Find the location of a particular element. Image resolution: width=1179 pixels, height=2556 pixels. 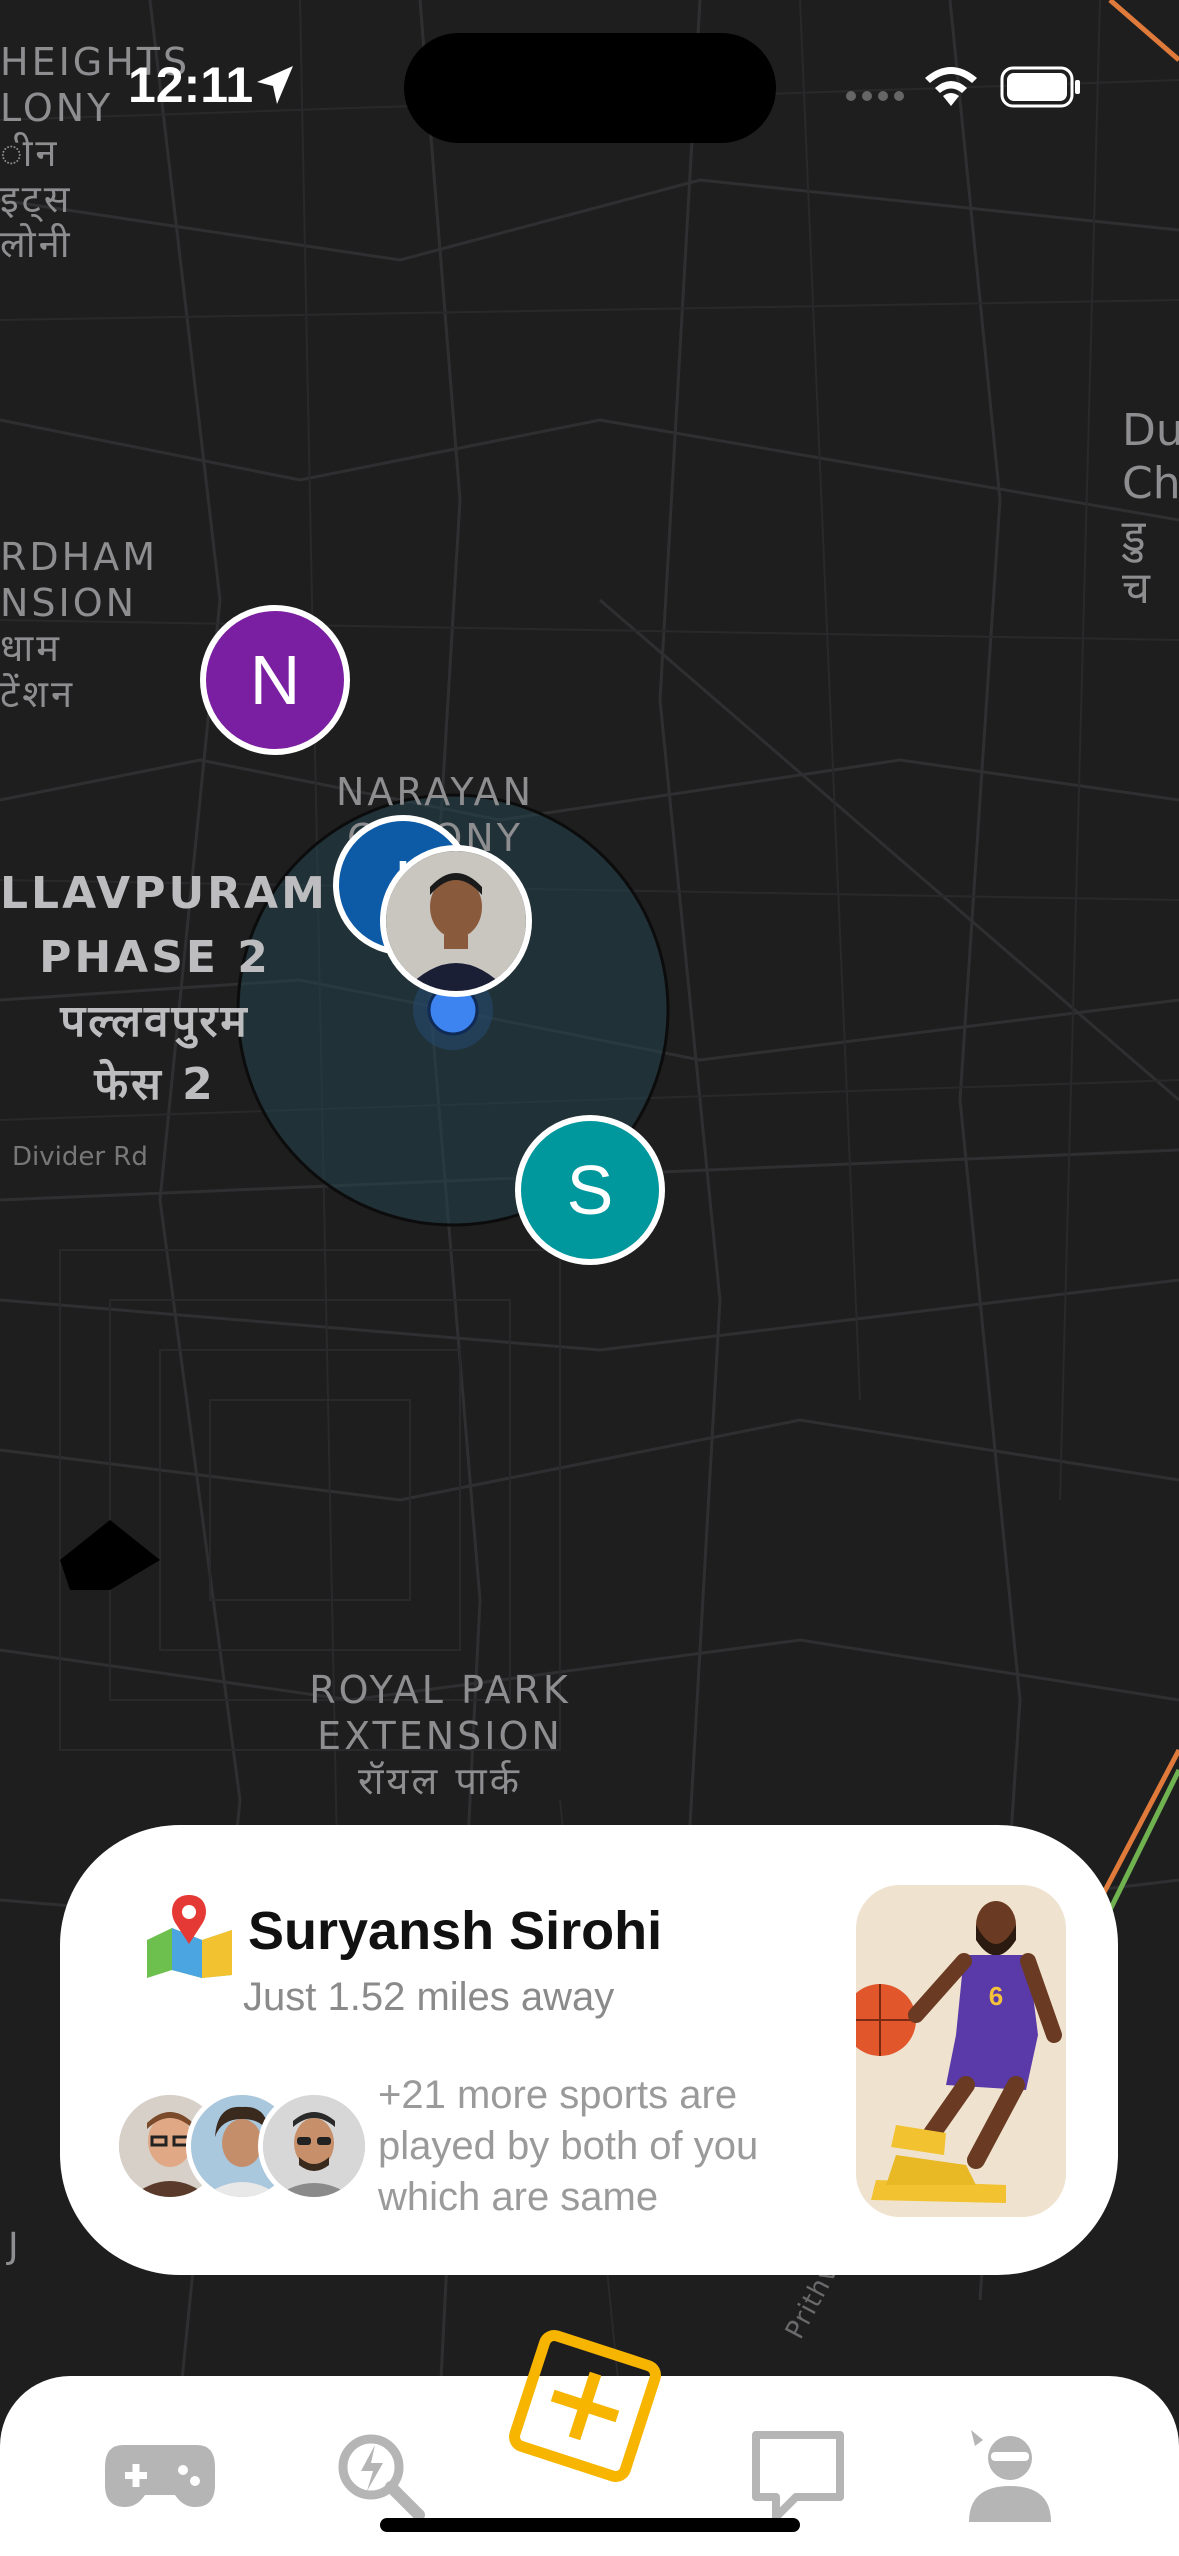

tab-explore is located at coordinates (380, 2476).